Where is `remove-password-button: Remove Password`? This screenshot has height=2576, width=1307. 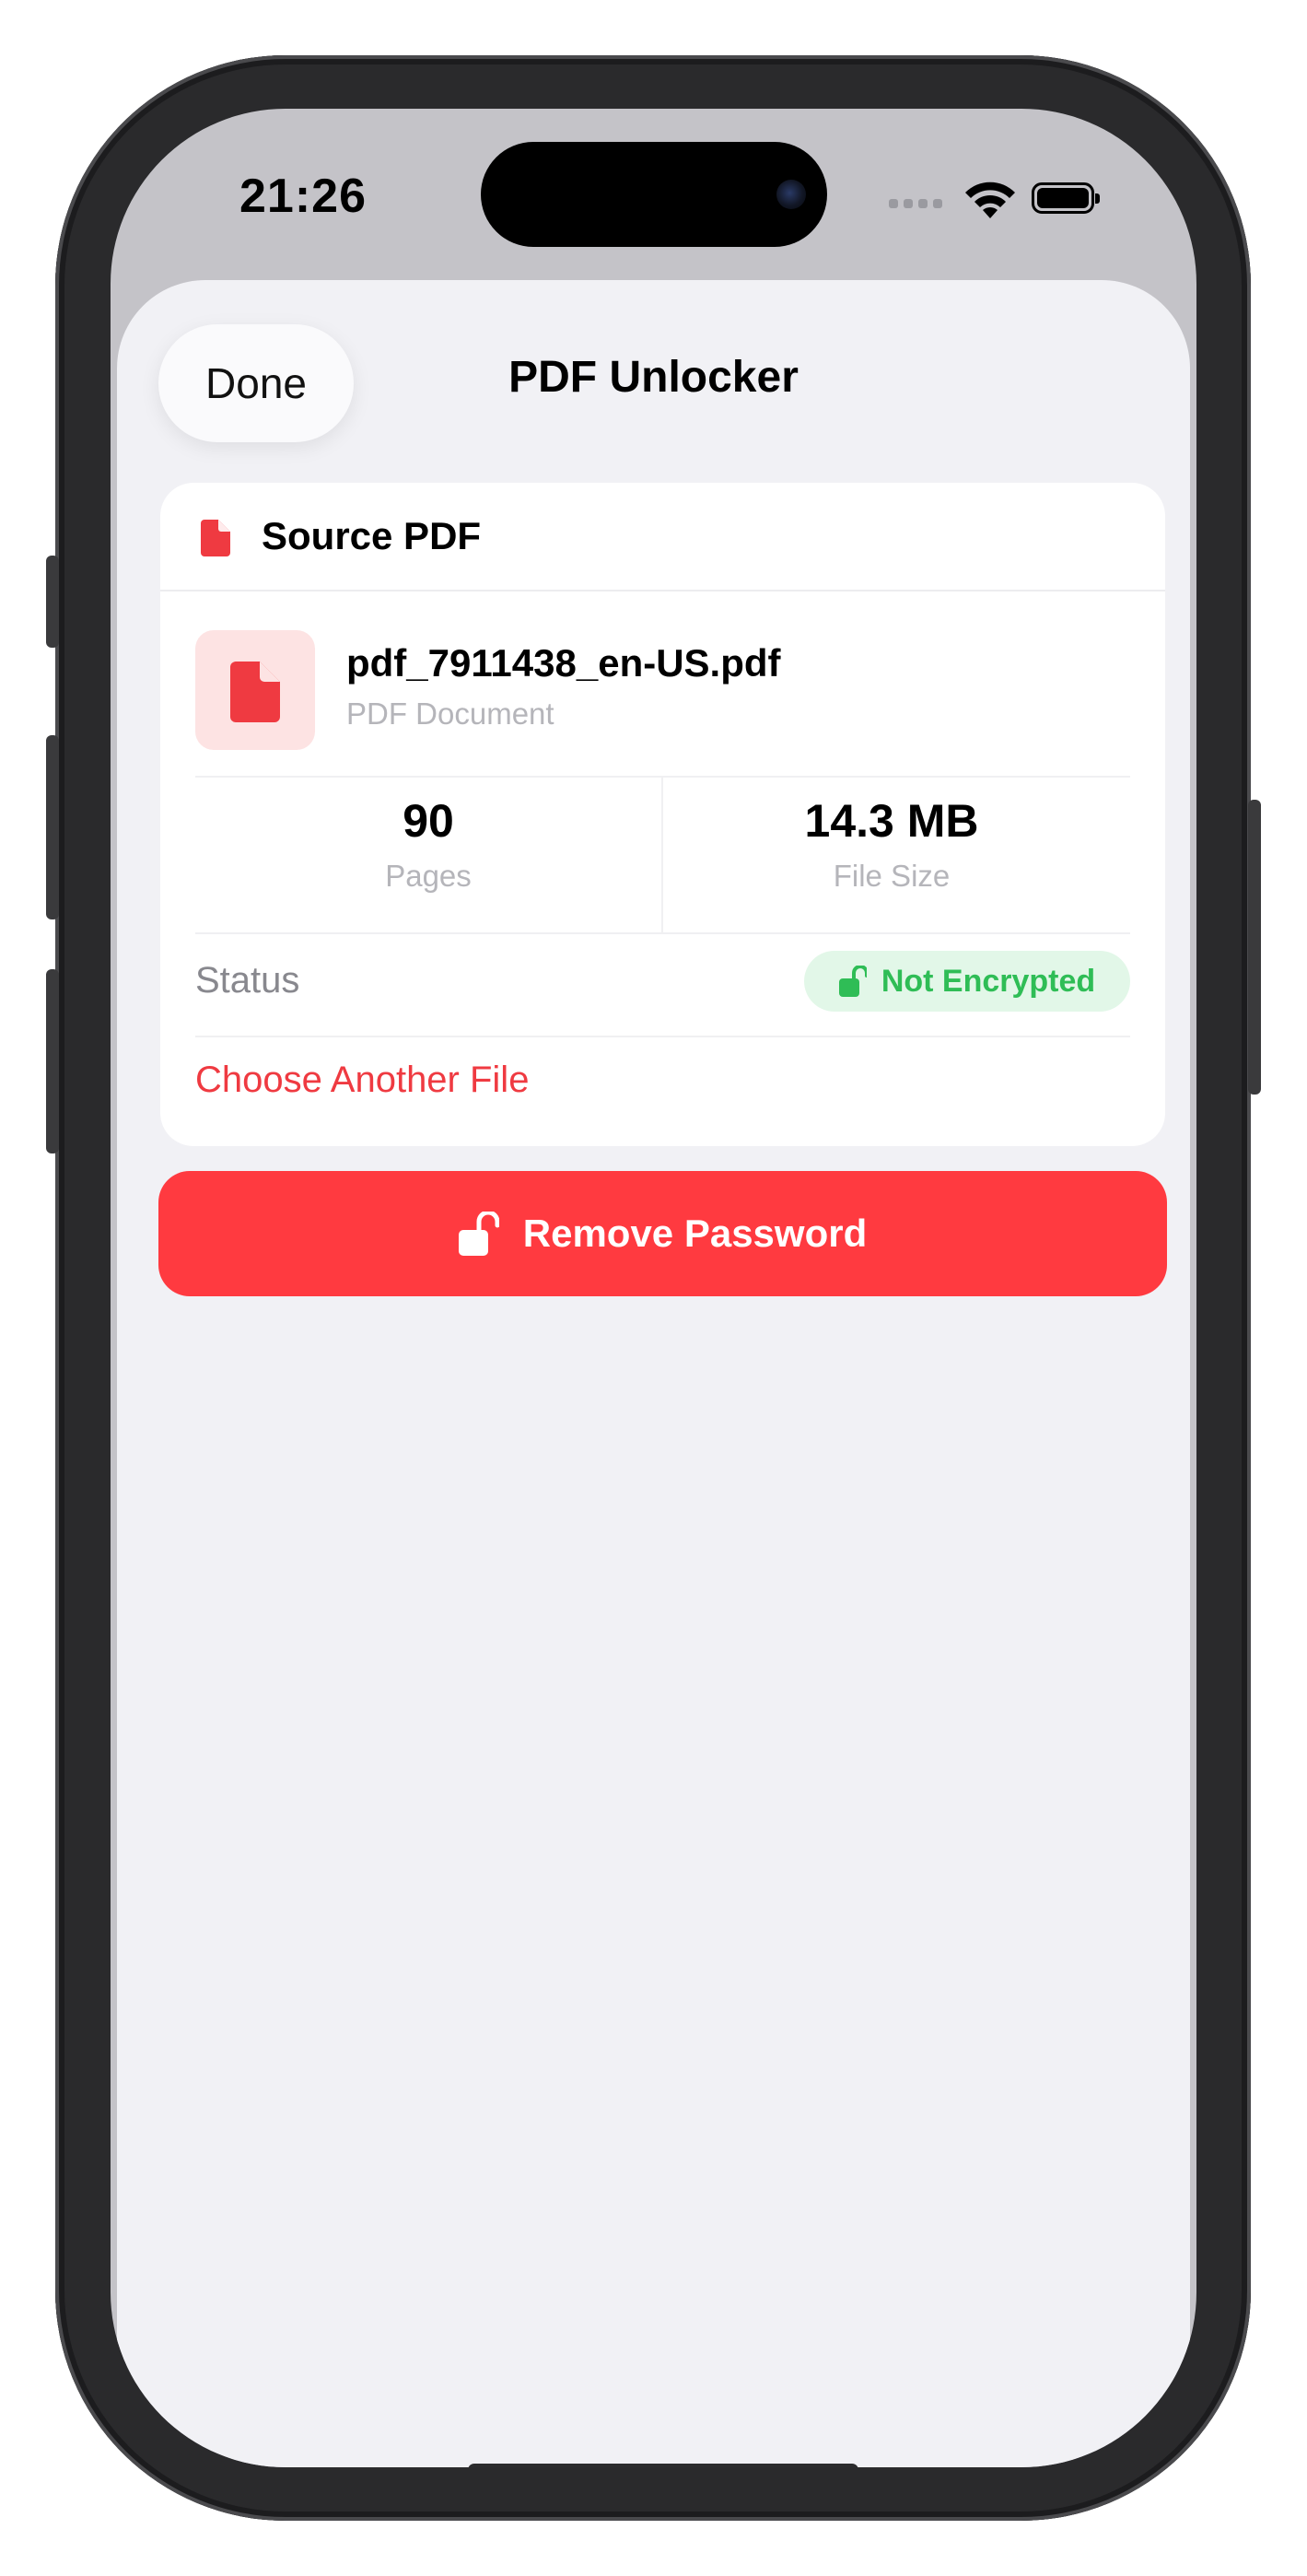
remove-password-button: Remove Password is located at coordinates (663, 1233).